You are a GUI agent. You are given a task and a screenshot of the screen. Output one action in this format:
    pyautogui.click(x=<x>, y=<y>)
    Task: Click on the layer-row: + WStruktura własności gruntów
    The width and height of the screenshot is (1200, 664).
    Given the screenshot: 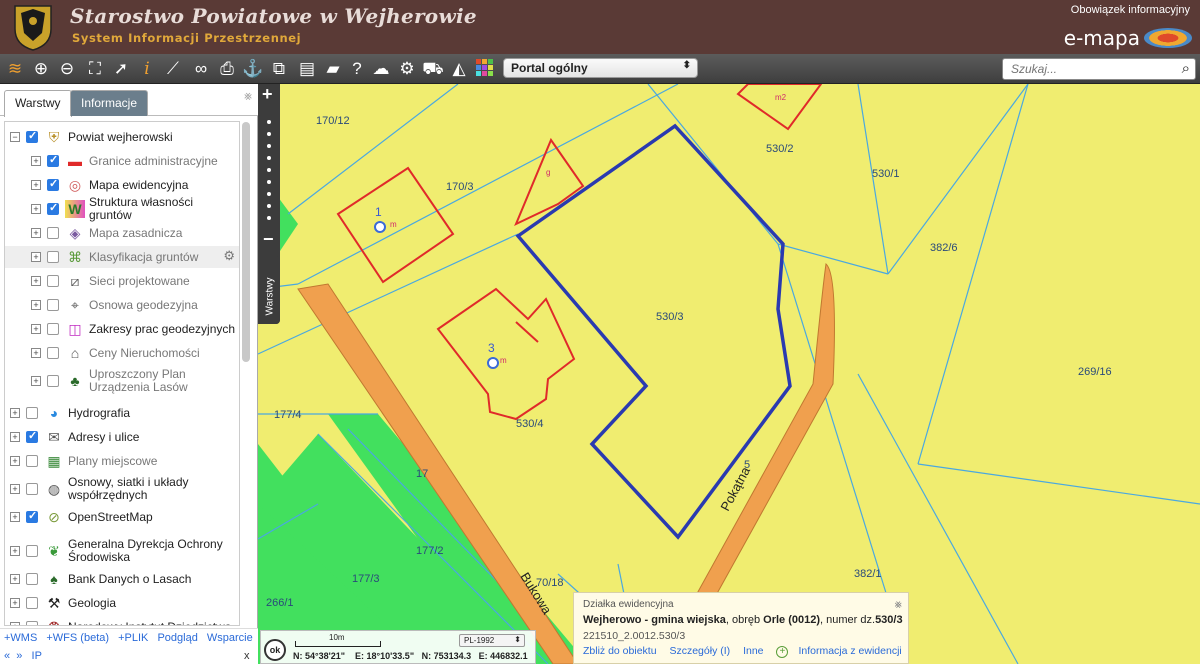 What is the action you would take?
    pyautogui.click(x=122, y=209)
    